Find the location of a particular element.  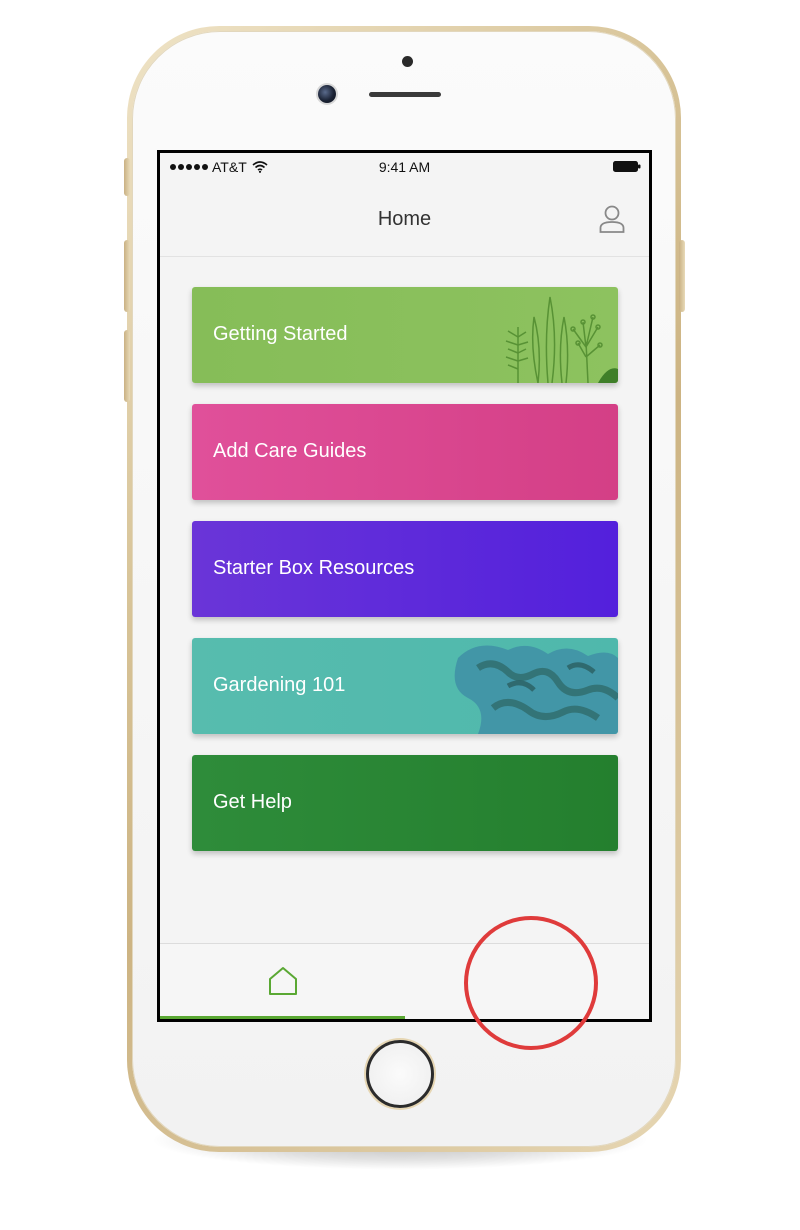

add-care-guides-label: Add Care Guides is located at coordinates (290, 451).